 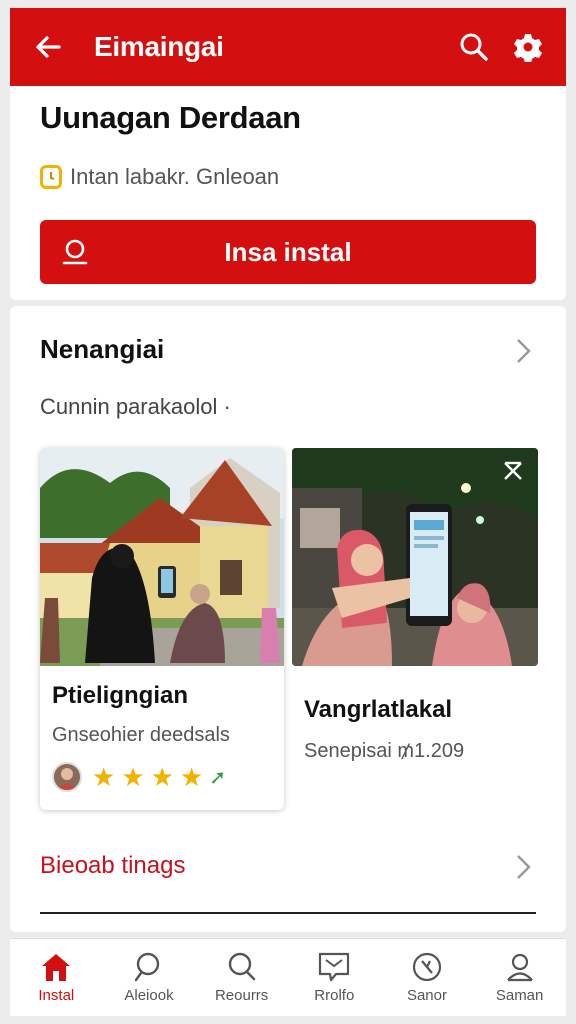 What do you see at coordinates (426, 995) in the screenshot?
I see `nav-label: Sanor` at bounding box center [426, 995].